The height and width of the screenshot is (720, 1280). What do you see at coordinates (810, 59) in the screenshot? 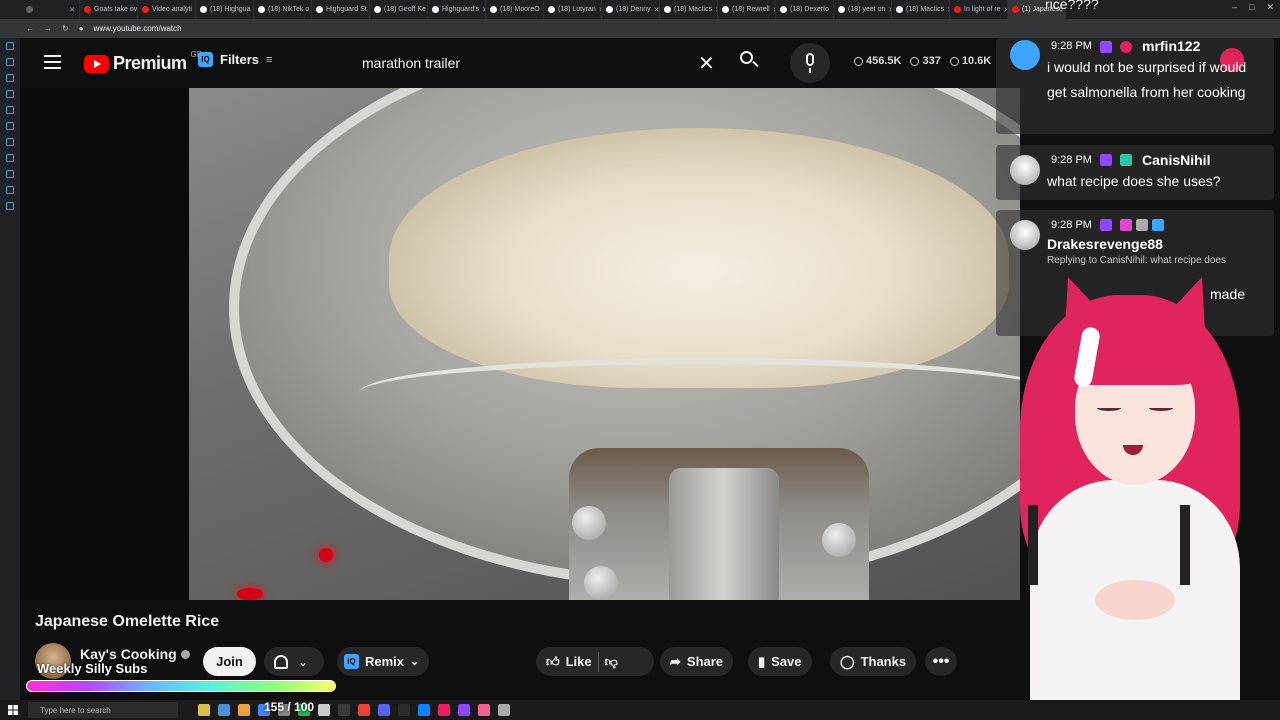
I see `microphone-icon` at bounding box center [810, 59].